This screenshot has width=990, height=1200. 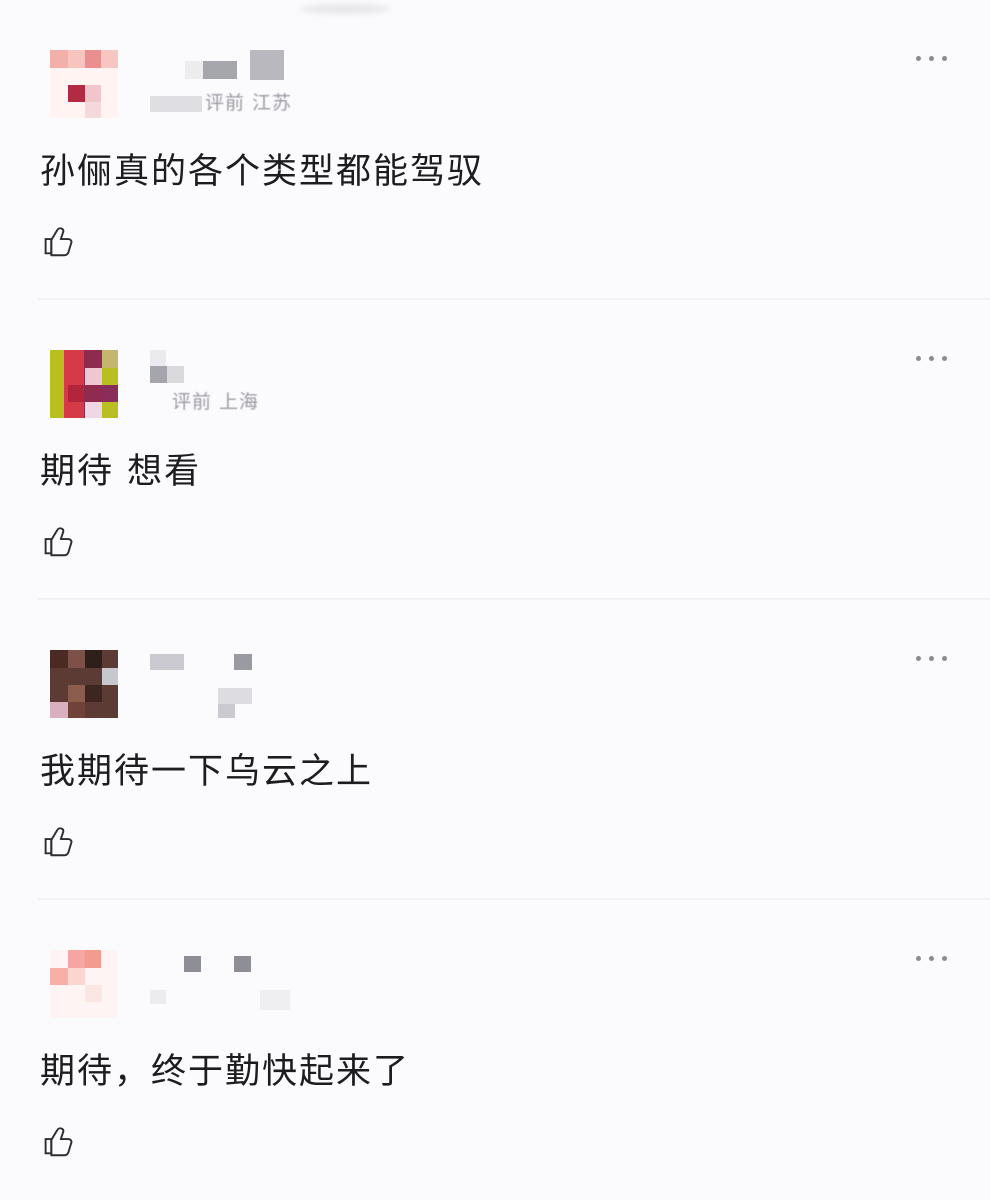 What do you see at coordinates (300, 81) in the screenshot?
I see `user-meta: 评前 江苏` at bounding box center [300, 81].